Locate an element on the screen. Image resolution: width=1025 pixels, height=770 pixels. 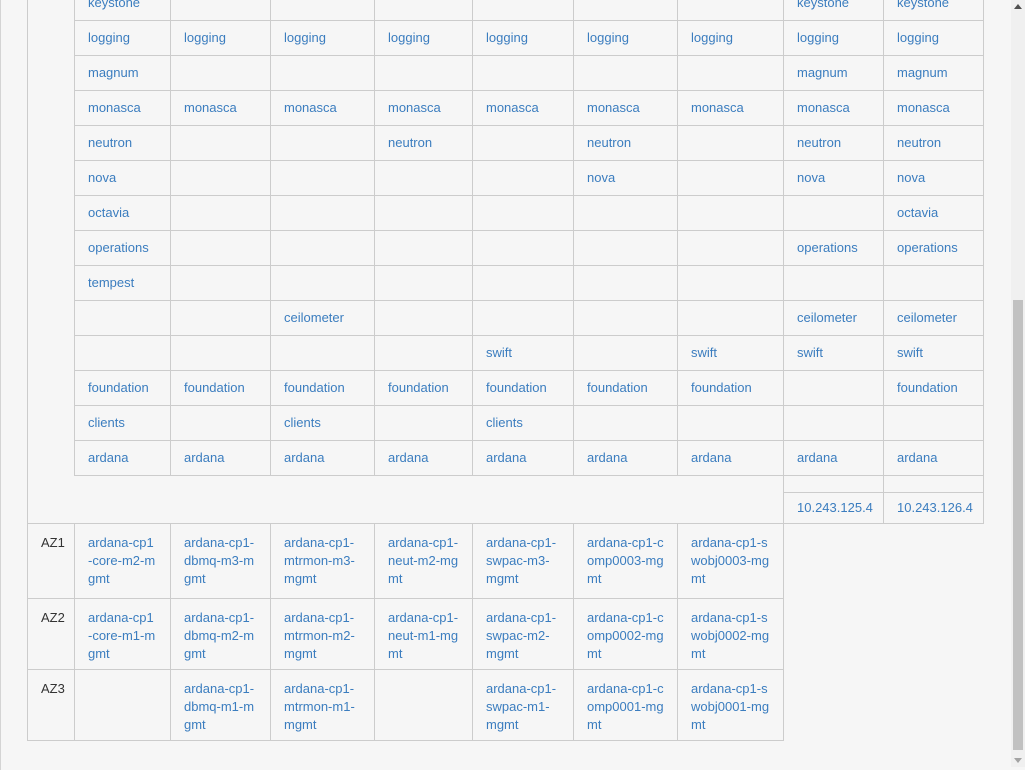
vertical-scrollbar is located at coordinates (1018, 383).